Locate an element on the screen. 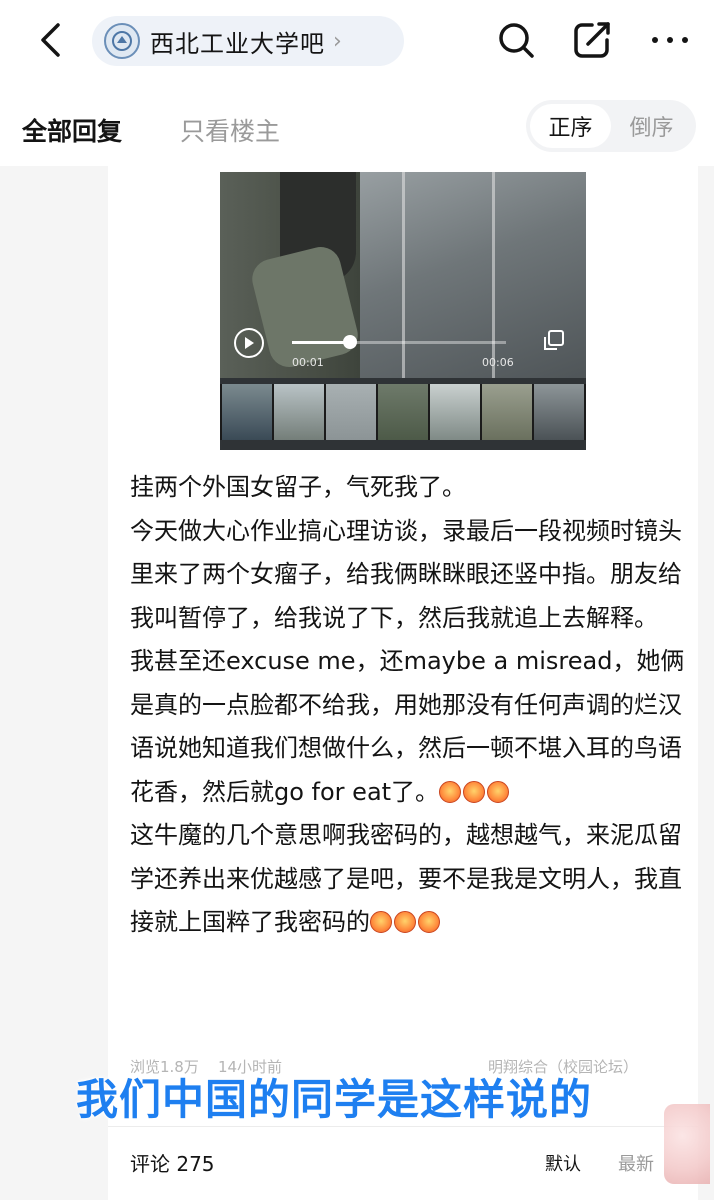 This screenshot has width=714, height=1200. play-button is located at coordinates (249, 343).